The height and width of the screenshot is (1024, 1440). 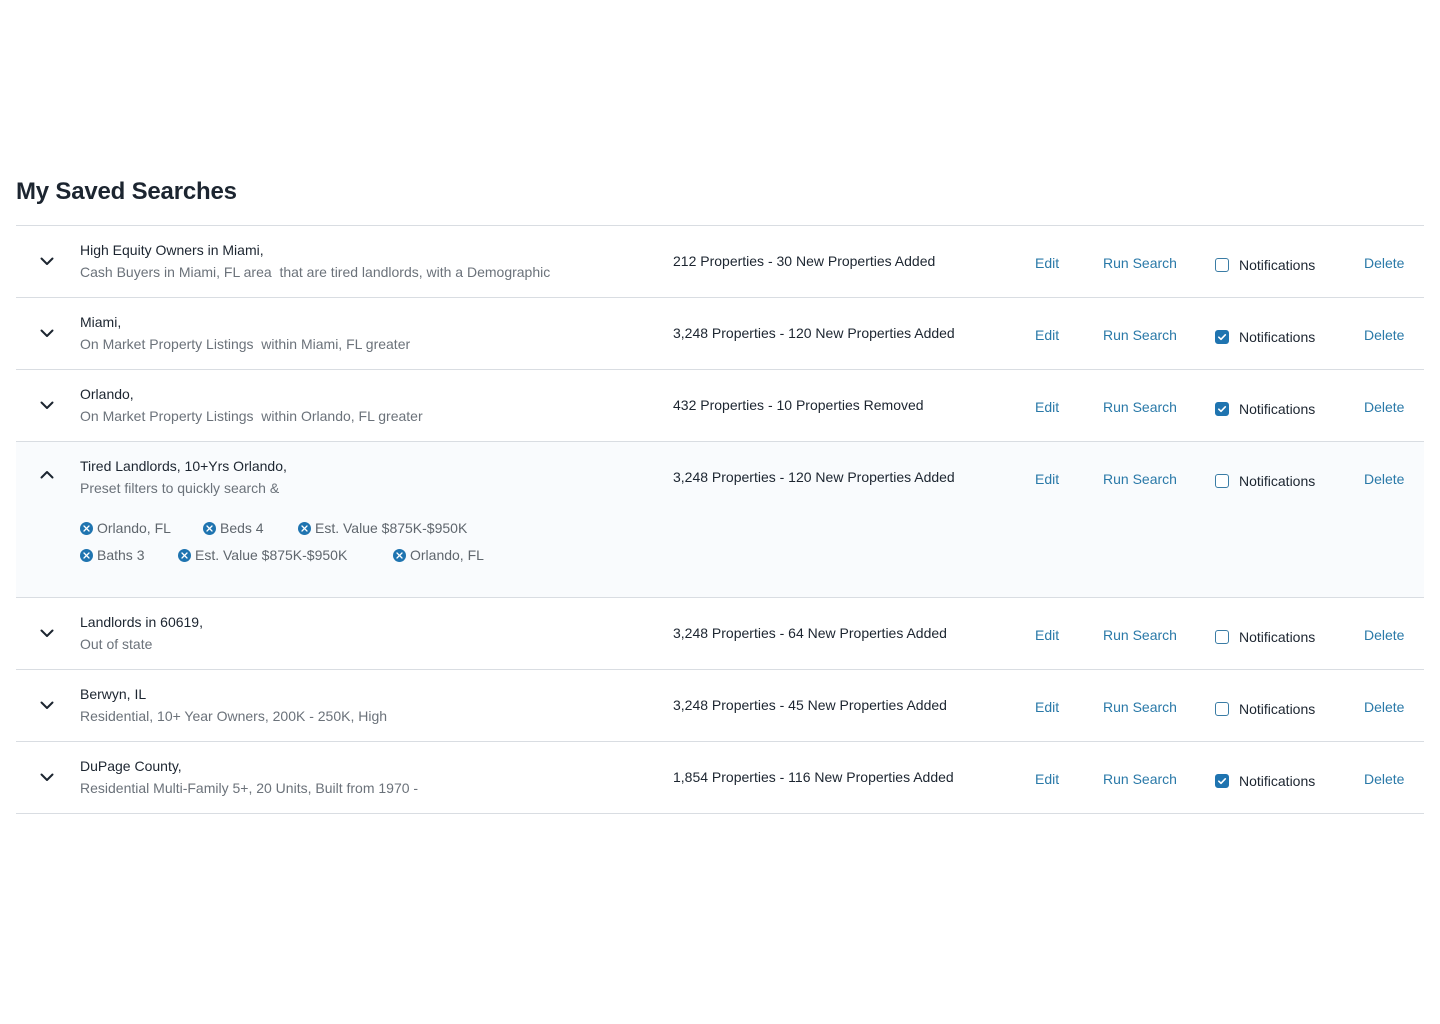 I want to click on search-description: Out of state, so click(x=116, y=644).